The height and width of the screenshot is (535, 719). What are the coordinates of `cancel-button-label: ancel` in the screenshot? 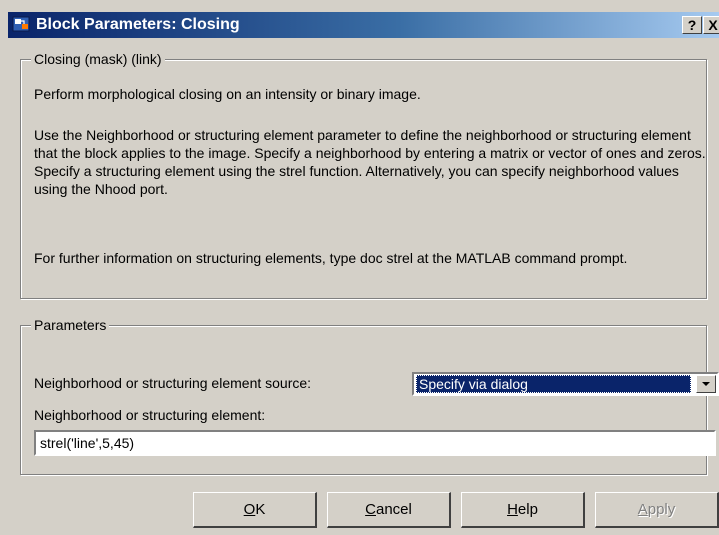 It's located at (393, 509).